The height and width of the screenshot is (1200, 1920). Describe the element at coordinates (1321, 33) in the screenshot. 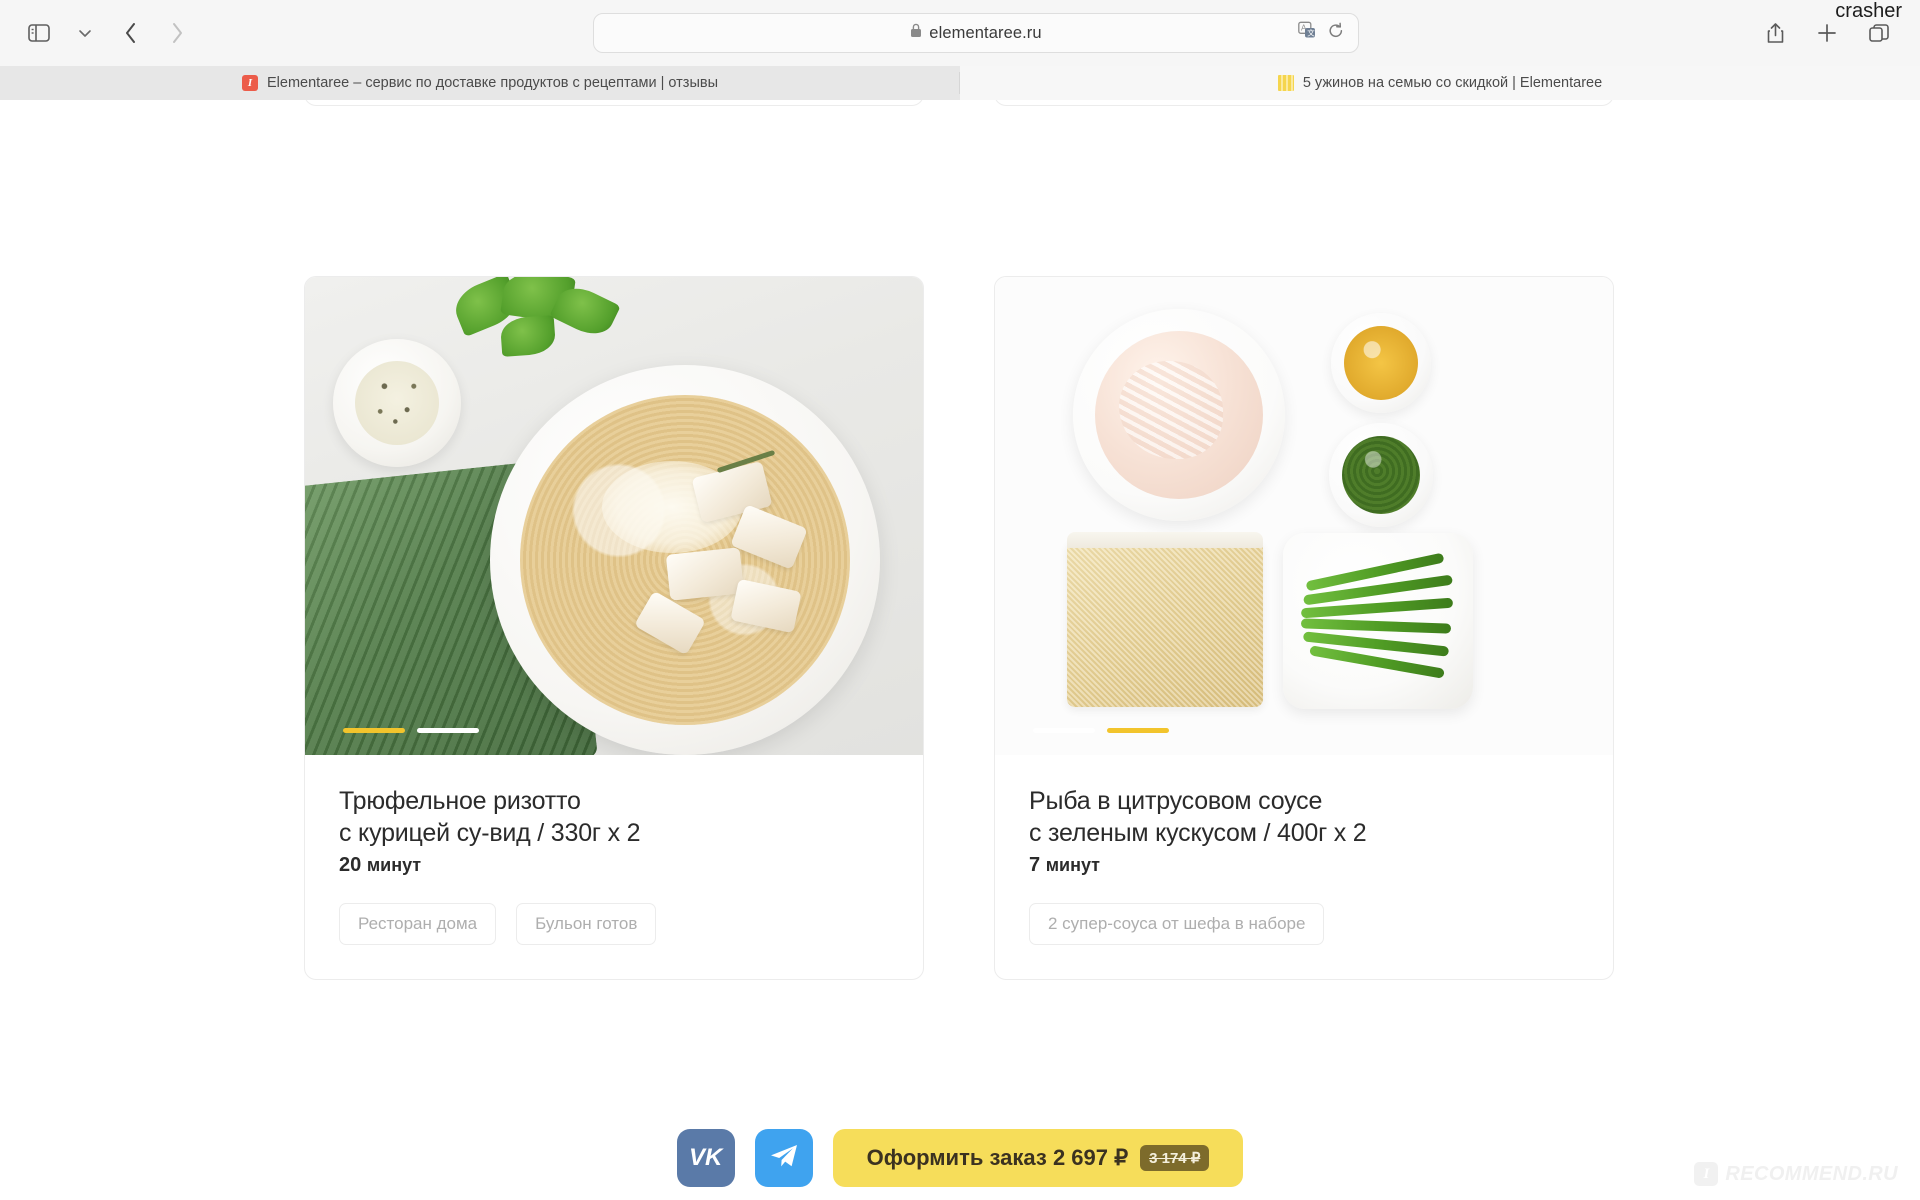

I see `address-bar-actions: A文` at that location.